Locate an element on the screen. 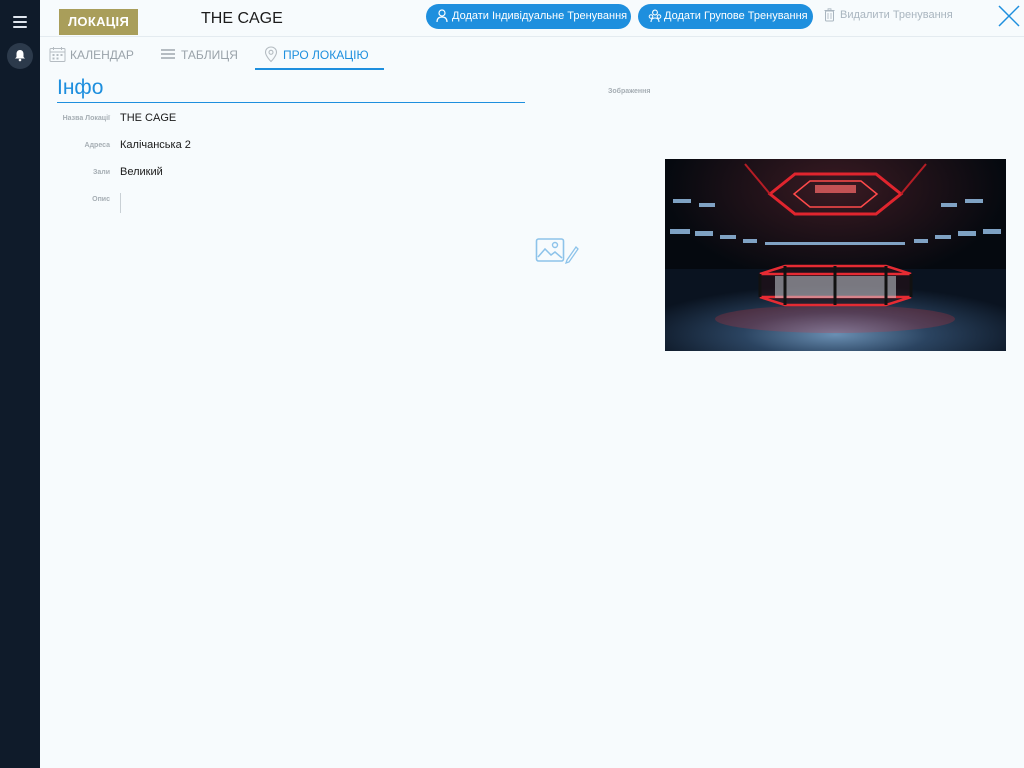 Image resolution: width=1024 pixels, height=768 pixels. group-icon is located at coordinates (655, 16).